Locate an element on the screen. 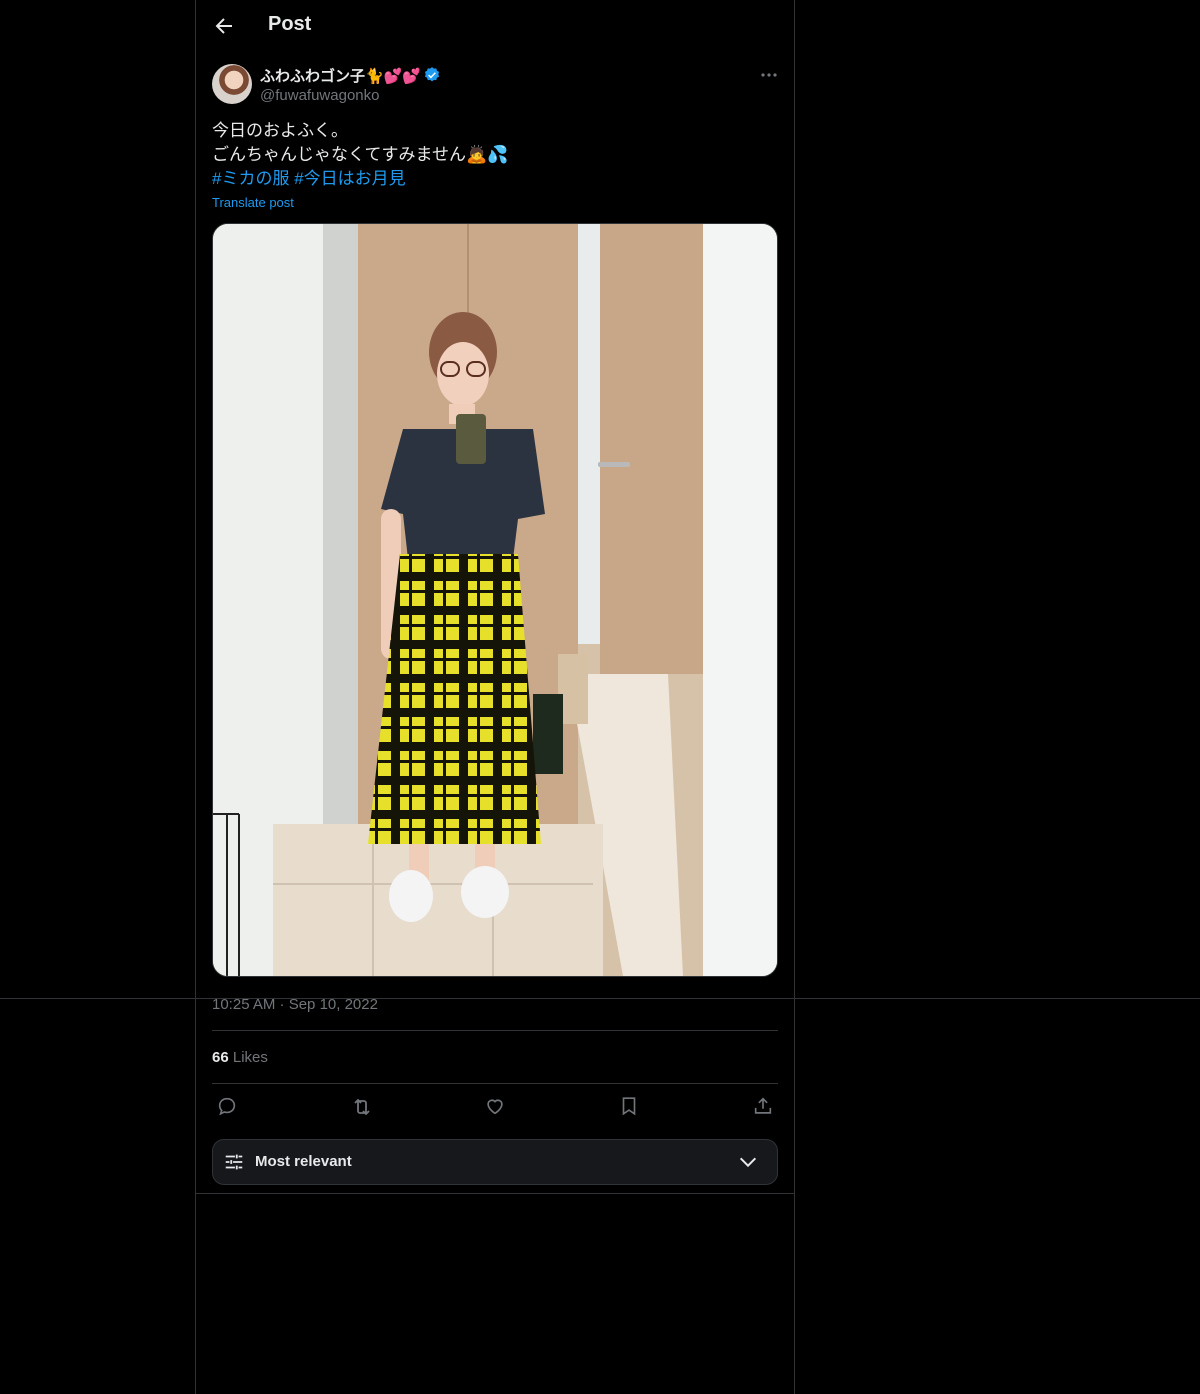 Image resolution: width=1200 pixels, height=1394 pixels. hashtag-row: #ミカの服 #今日はお月見 is located at coordinates (495, 179).